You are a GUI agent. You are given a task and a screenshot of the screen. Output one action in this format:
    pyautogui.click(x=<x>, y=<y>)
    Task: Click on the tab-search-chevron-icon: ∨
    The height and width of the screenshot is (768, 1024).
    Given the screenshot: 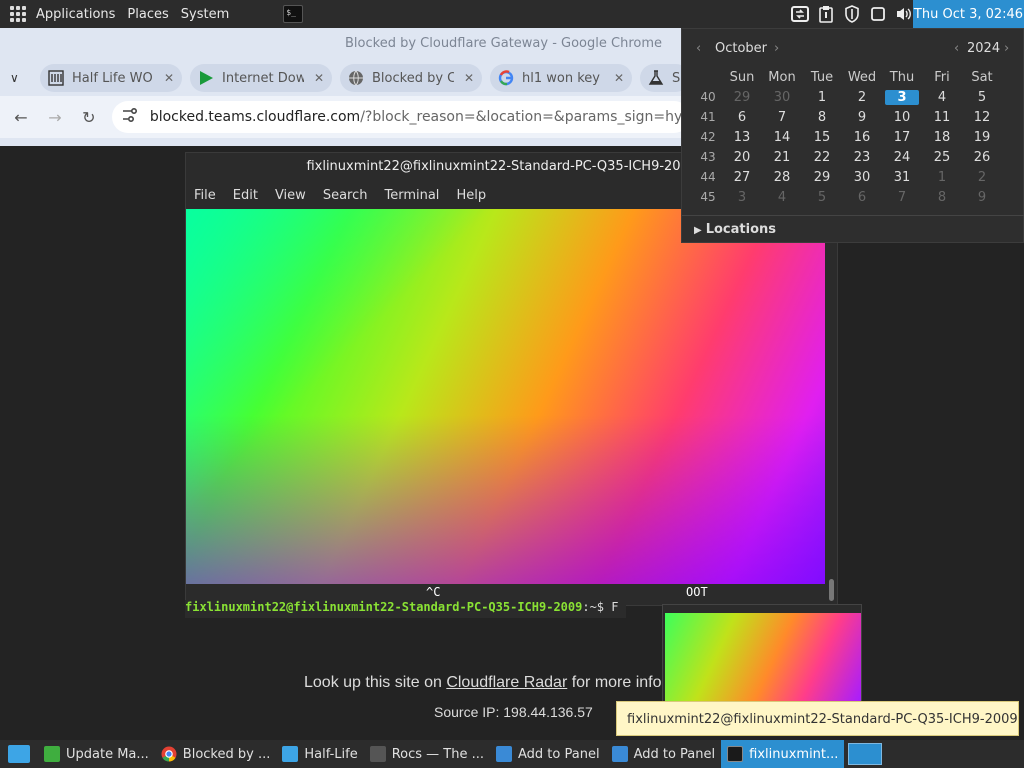 What is the action you would take?
    pyautogui.click(x=21, y=78)
    